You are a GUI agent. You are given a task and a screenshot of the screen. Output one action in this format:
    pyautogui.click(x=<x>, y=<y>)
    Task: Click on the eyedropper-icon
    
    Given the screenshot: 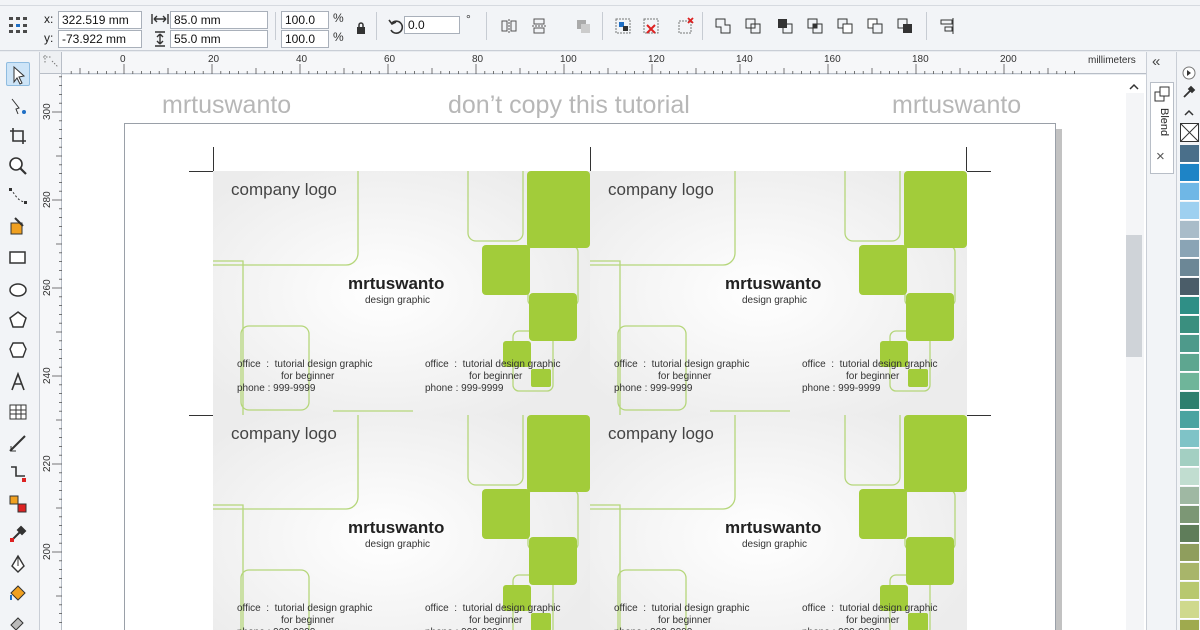 What is the action you would take?
    pyautogui.click(x=18, y=533)
    